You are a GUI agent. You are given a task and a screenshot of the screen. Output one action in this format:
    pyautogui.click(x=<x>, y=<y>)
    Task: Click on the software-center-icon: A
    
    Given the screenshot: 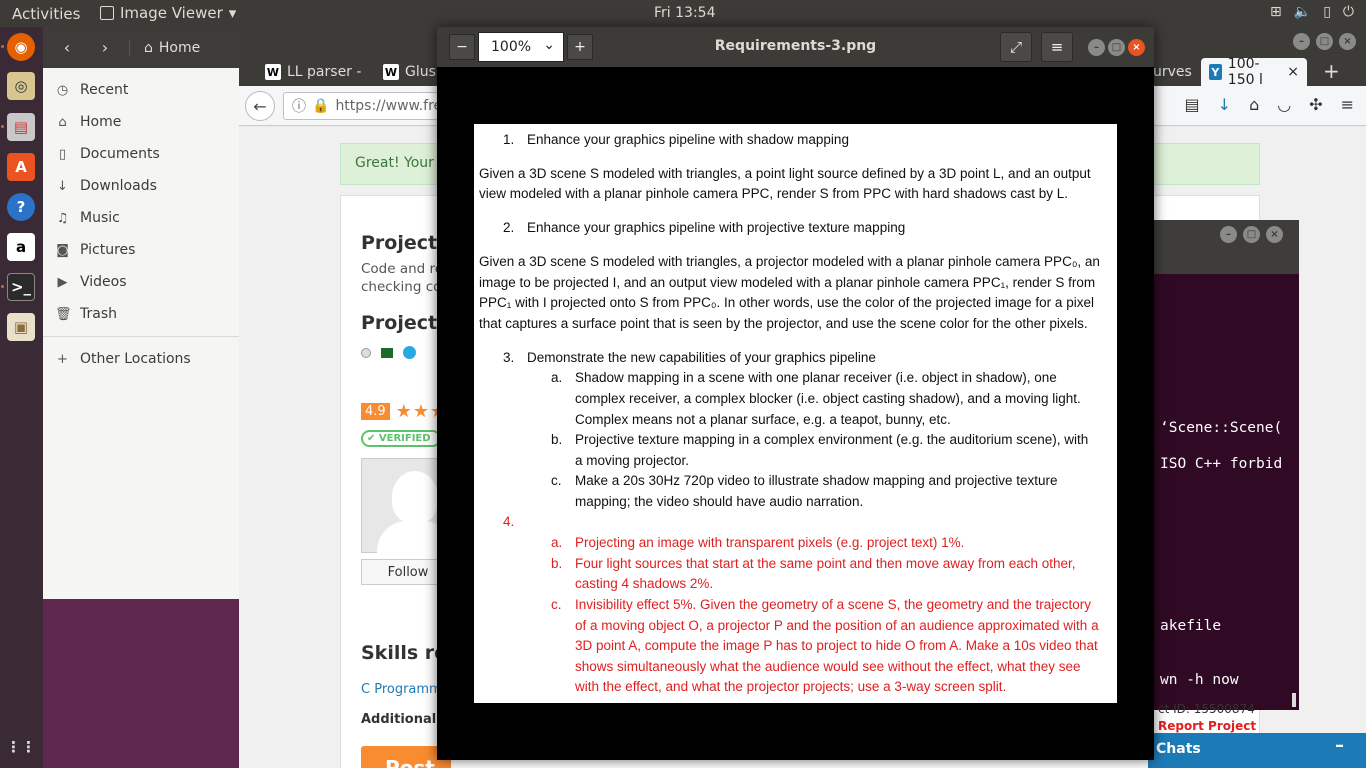 What is the action you would take?
    pyautogui.click(x=21, y=167)
    